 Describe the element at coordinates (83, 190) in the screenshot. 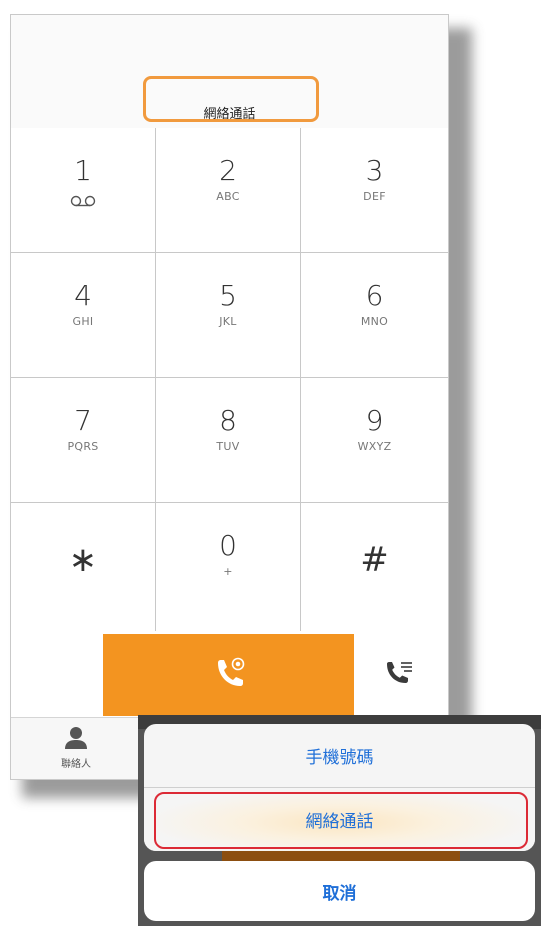

I see `key-1: 1` at that location.